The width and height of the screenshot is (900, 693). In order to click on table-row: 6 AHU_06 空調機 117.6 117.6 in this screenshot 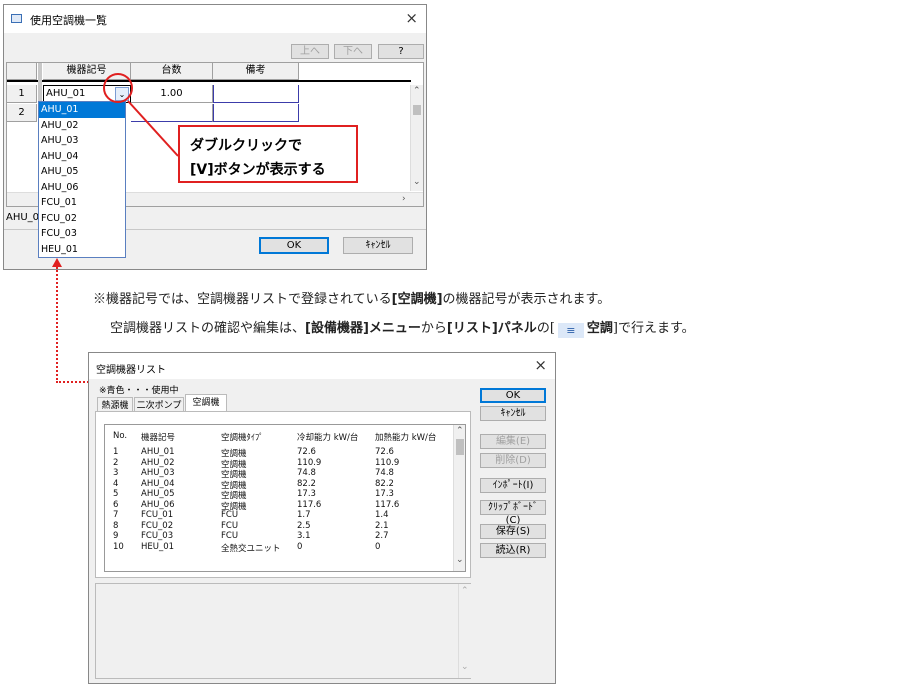, I will do `click(278, 505)`.